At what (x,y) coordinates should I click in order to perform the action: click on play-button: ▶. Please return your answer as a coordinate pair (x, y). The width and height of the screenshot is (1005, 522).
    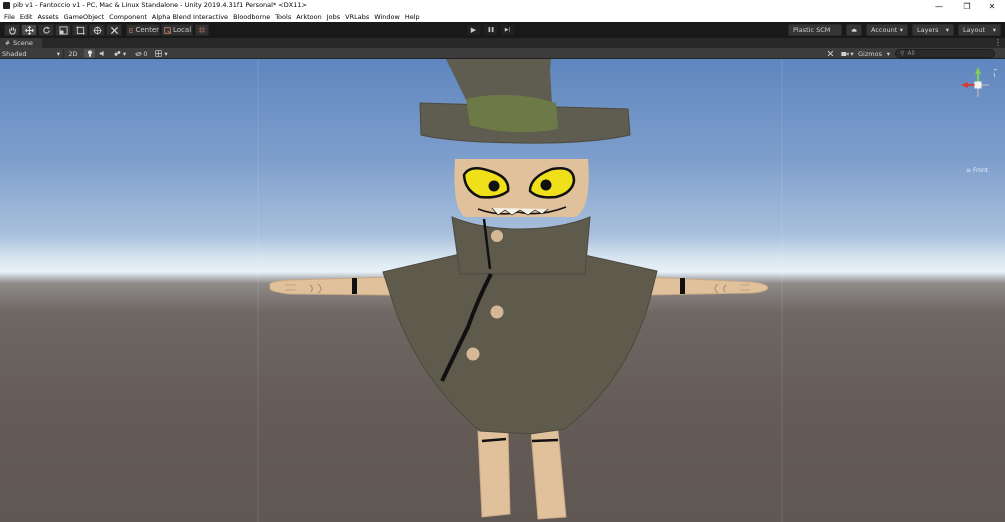
    Looking at the image, I should click on (473, 30).